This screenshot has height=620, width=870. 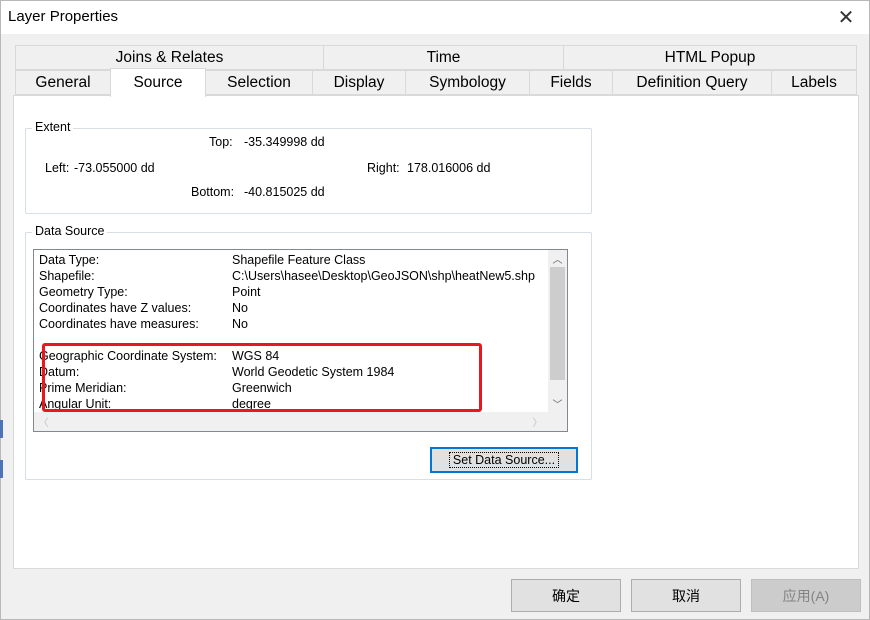 I want to click on extent-right-value: 178.016006 dd, so click(x=449, y=168).